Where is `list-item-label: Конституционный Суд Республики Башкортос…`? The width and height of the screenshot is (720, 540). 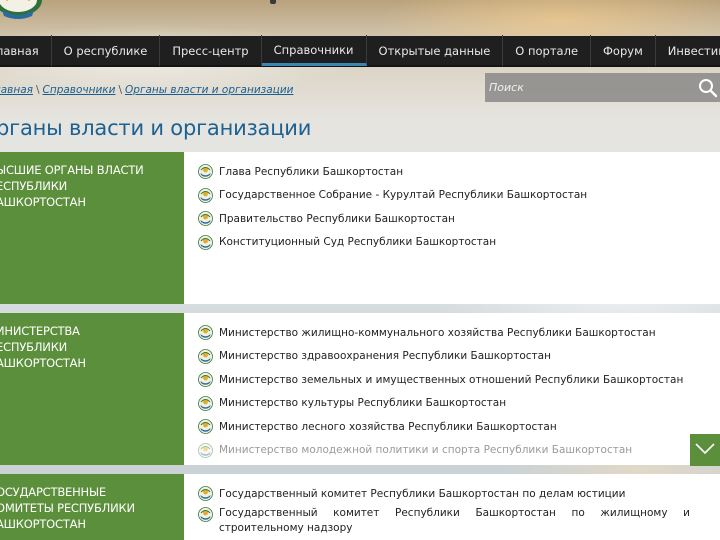
list-item-label: Конституционный Суд Республики Башкортос… is located at coordinates (357, 242).